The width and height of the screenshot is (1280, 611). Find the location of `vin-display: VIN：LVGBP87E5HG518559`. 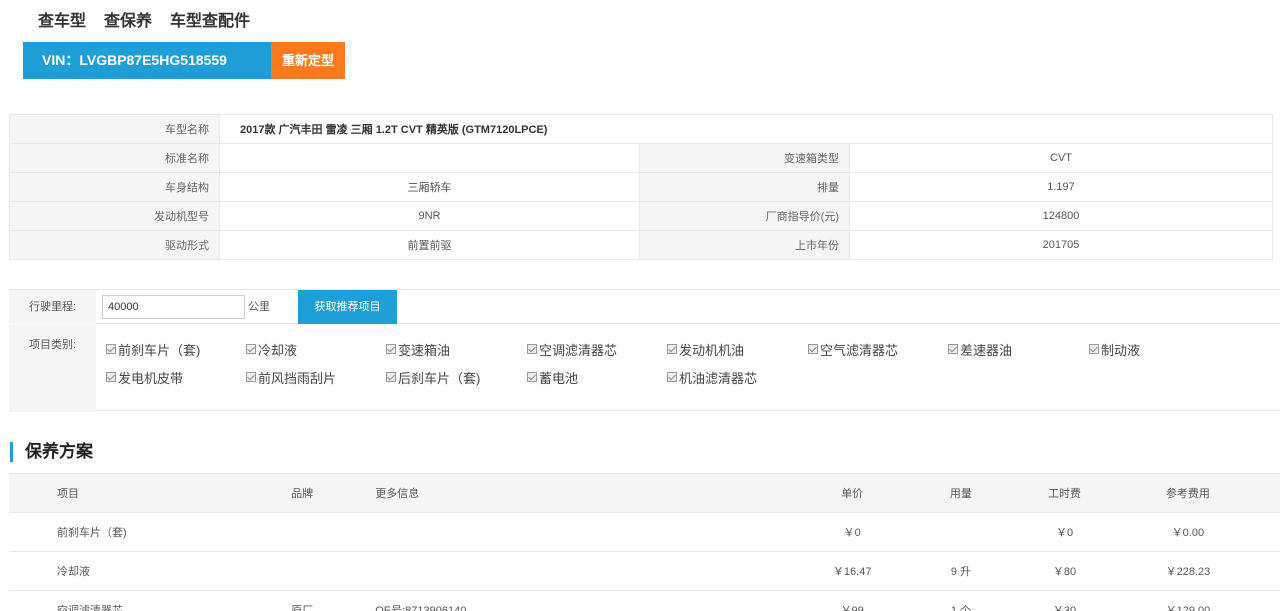

vin-display: VIN：LVGBP87E5HG518559 is located at coordinates (147, 60).